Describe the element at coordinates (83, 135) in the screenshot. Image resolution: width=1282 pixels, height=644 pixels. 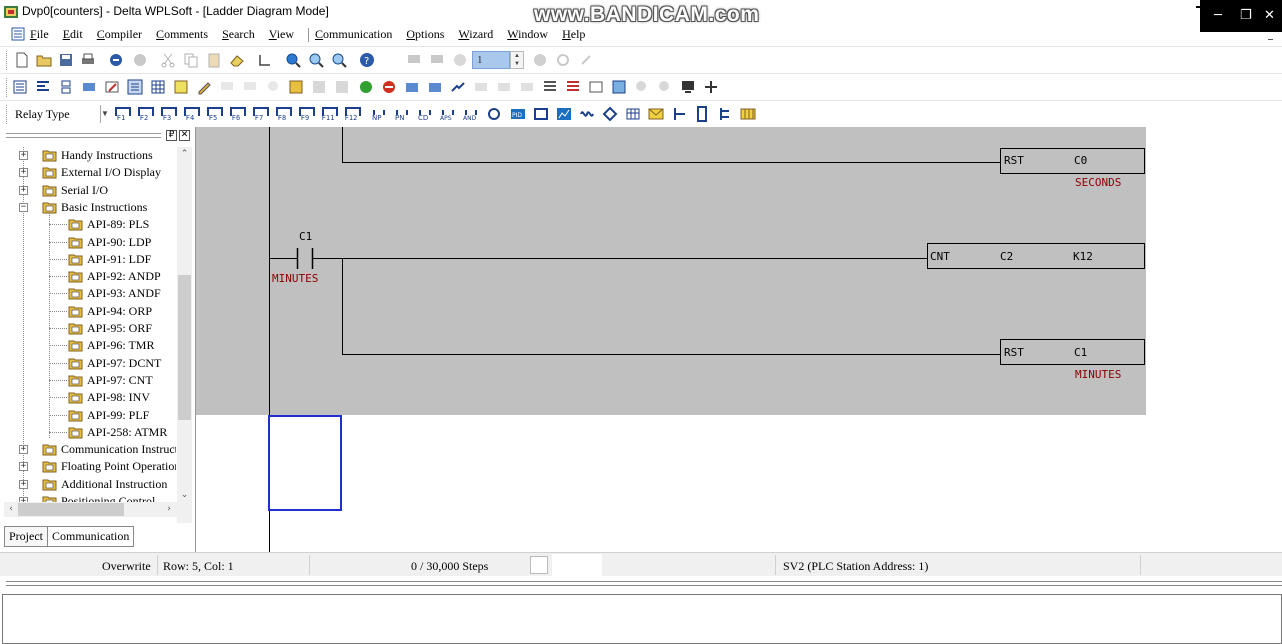
I see `panel-grip` at that location.